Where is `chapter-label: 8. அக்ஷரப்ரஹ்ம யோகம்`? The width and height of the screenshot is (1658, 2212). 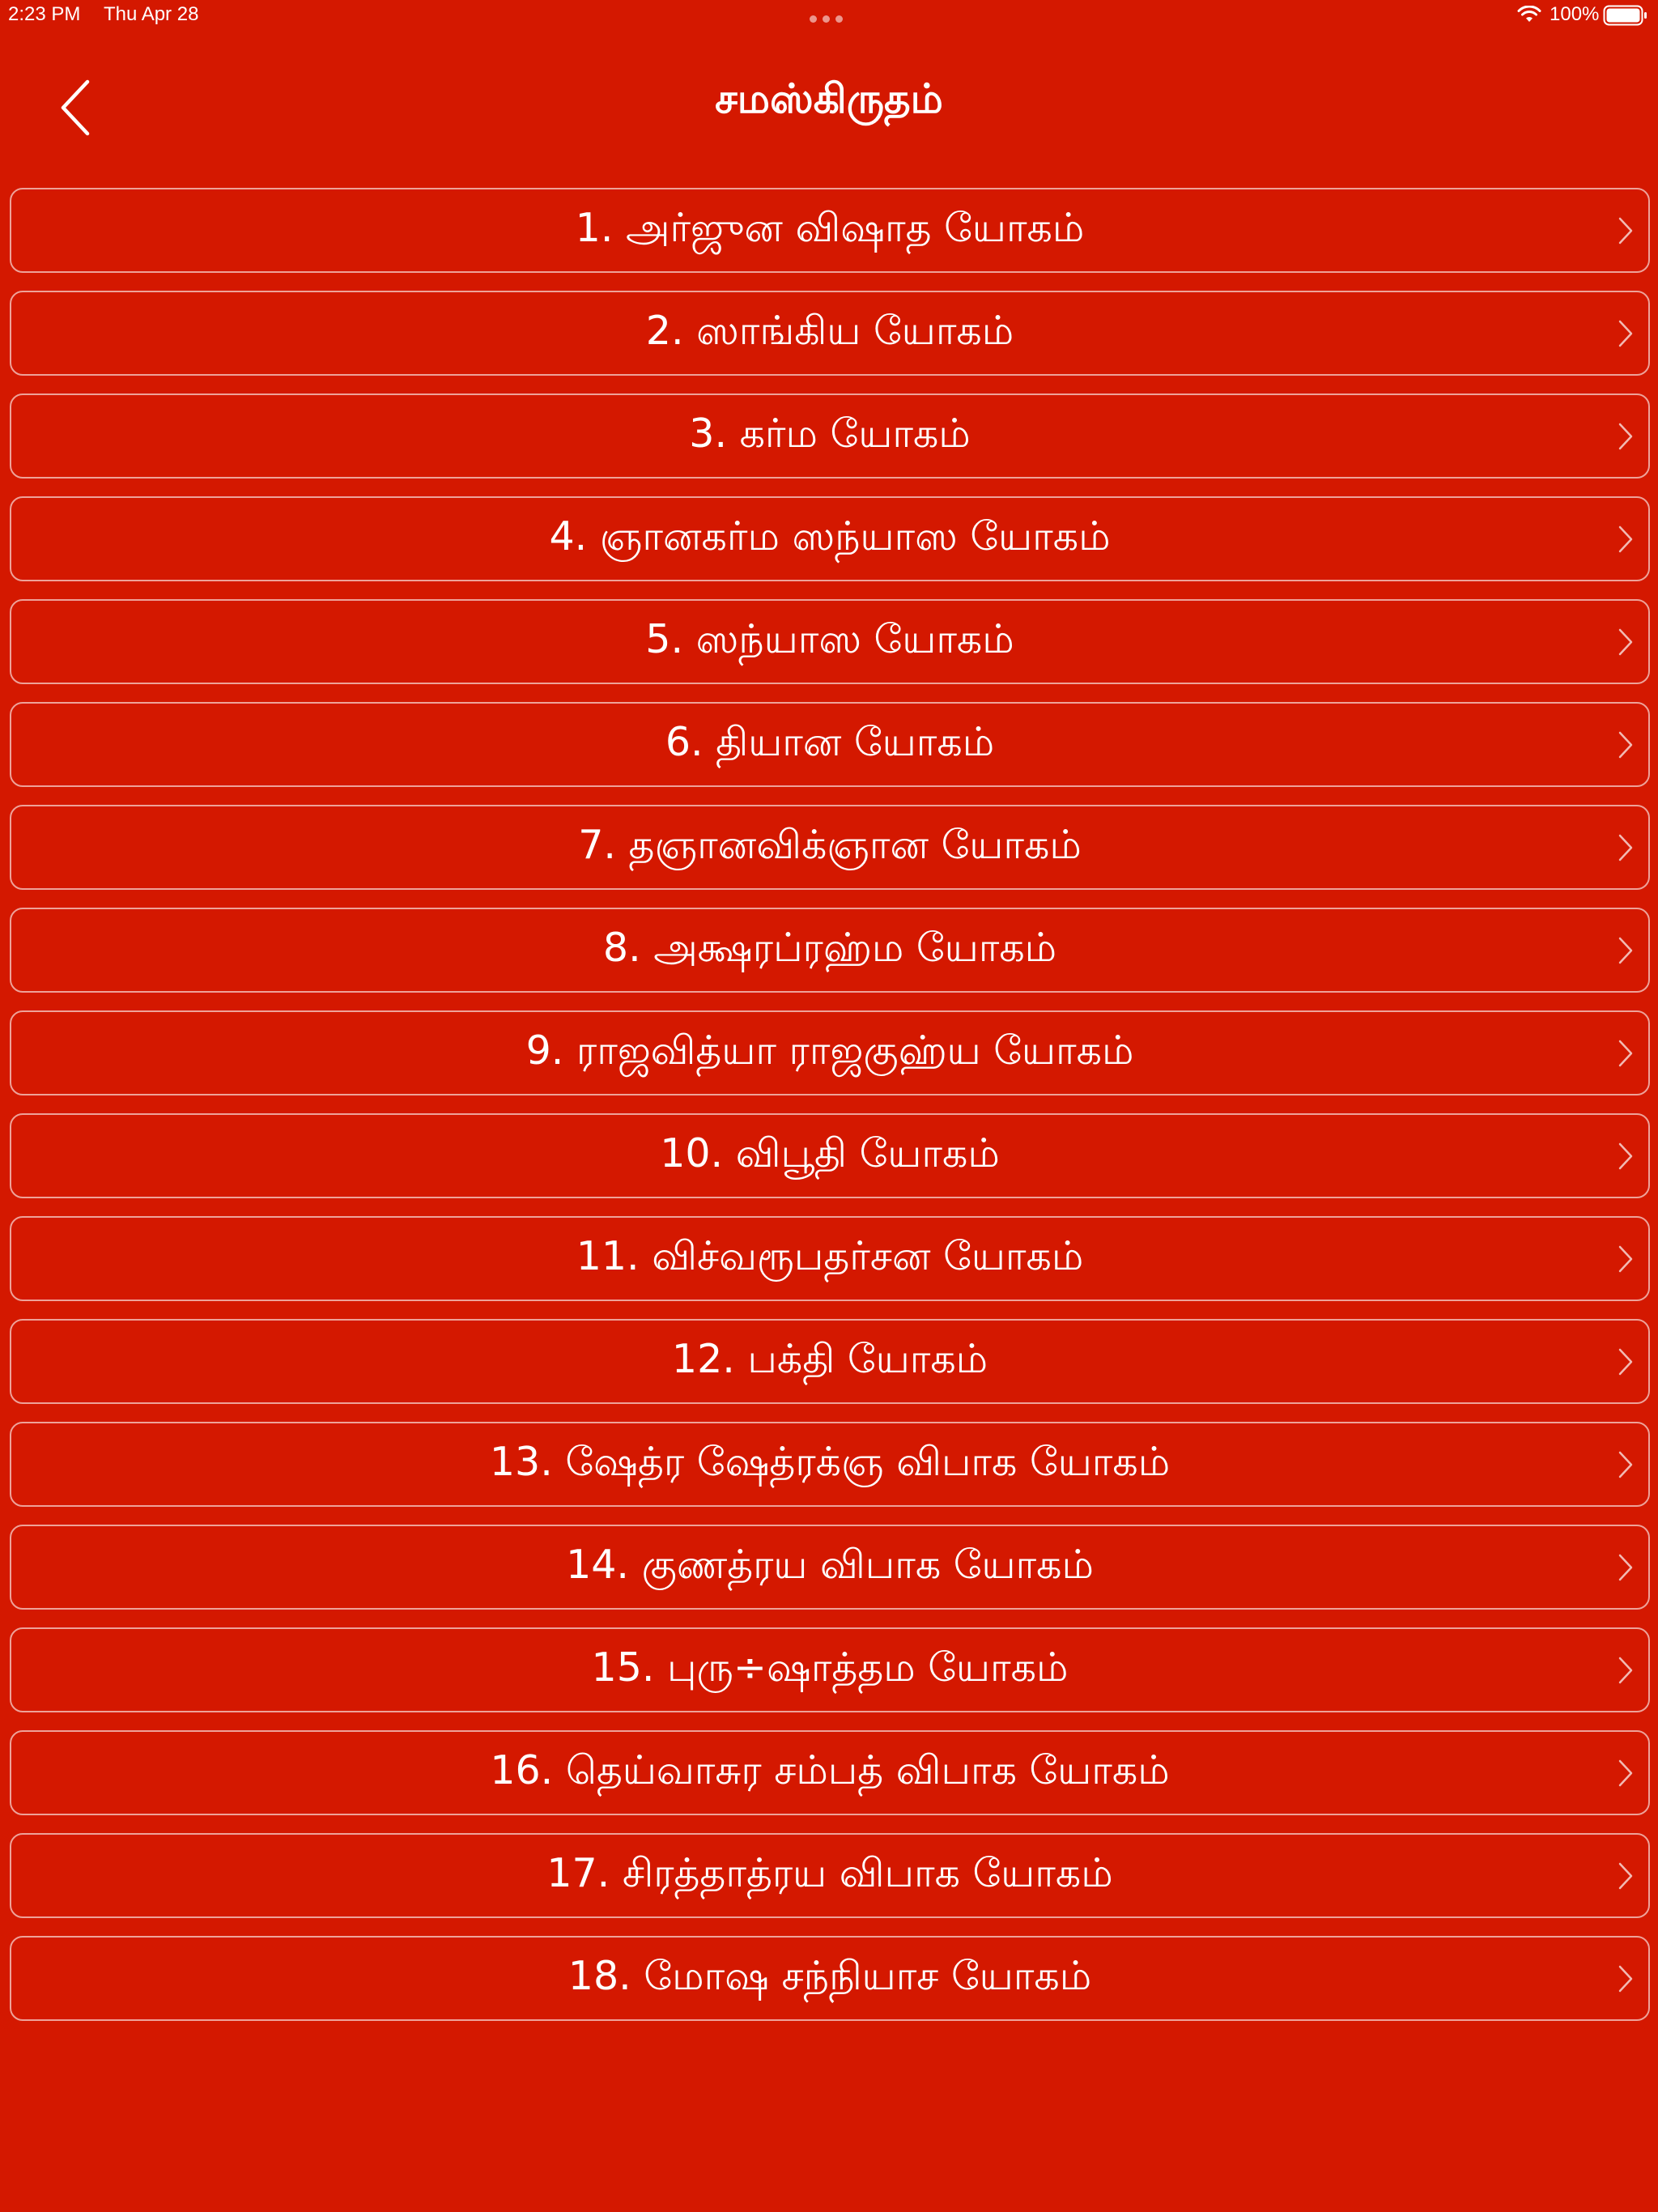 chapter-label: 8. அக்ஷரப்ரஹ்ம யோகம் is located at coordinates (829, 948).